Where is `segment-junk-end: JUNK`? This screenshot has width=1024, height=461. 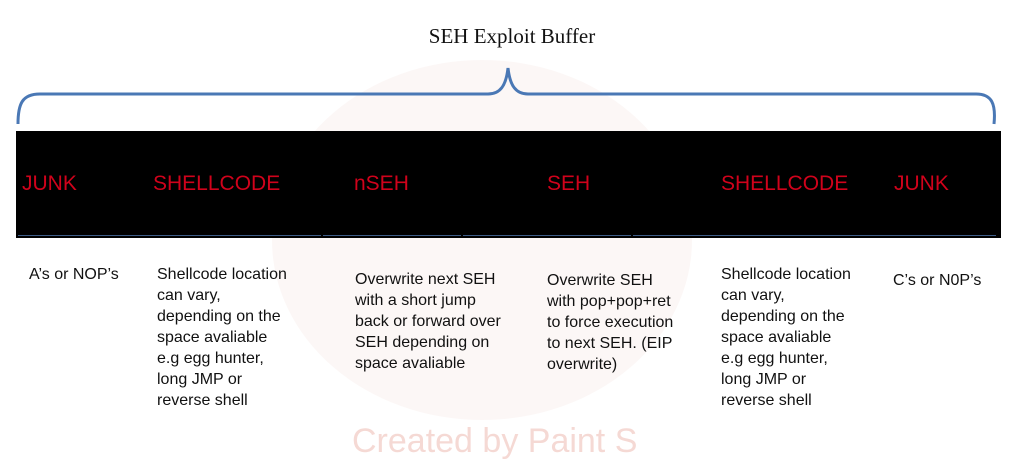
segment-junk-end: JUNK is located at coordinates (921, 183).